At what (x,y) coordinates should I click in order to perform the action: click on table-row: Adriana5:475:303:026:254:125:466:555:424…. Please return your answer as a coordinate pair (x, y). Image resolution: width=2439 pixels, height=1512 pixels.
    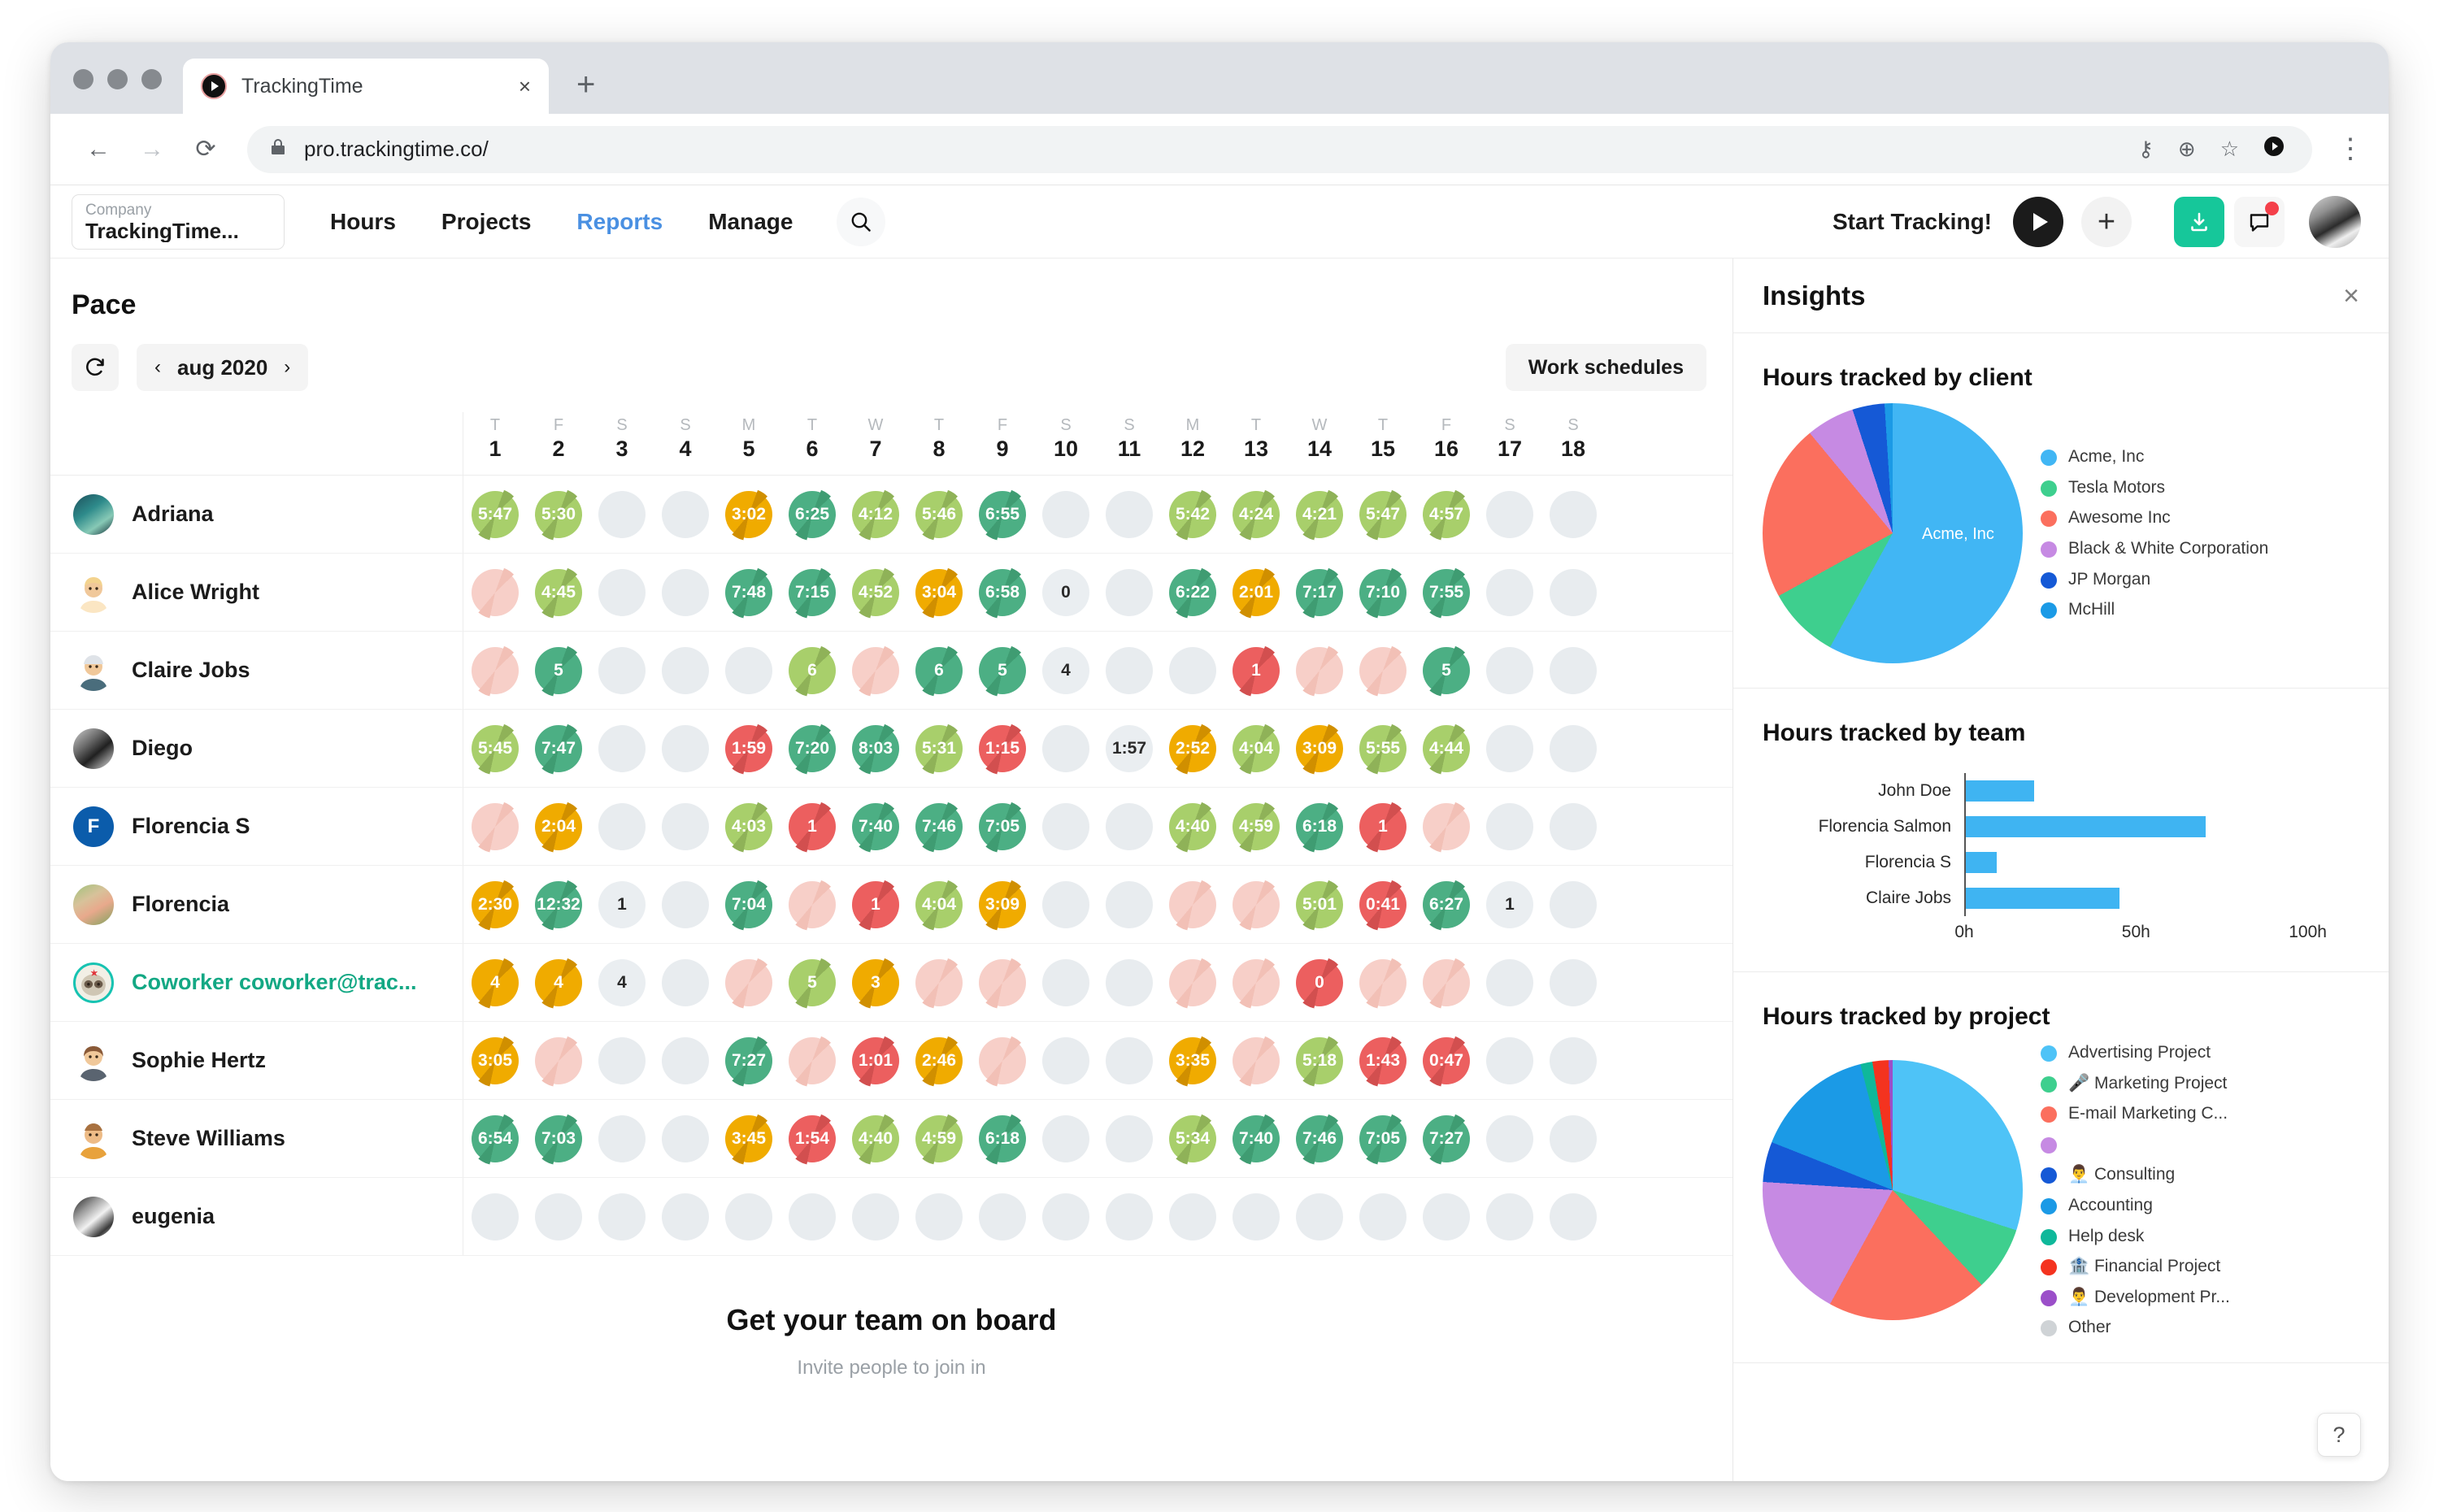
    Looking at the image, I should click on (891, 515).